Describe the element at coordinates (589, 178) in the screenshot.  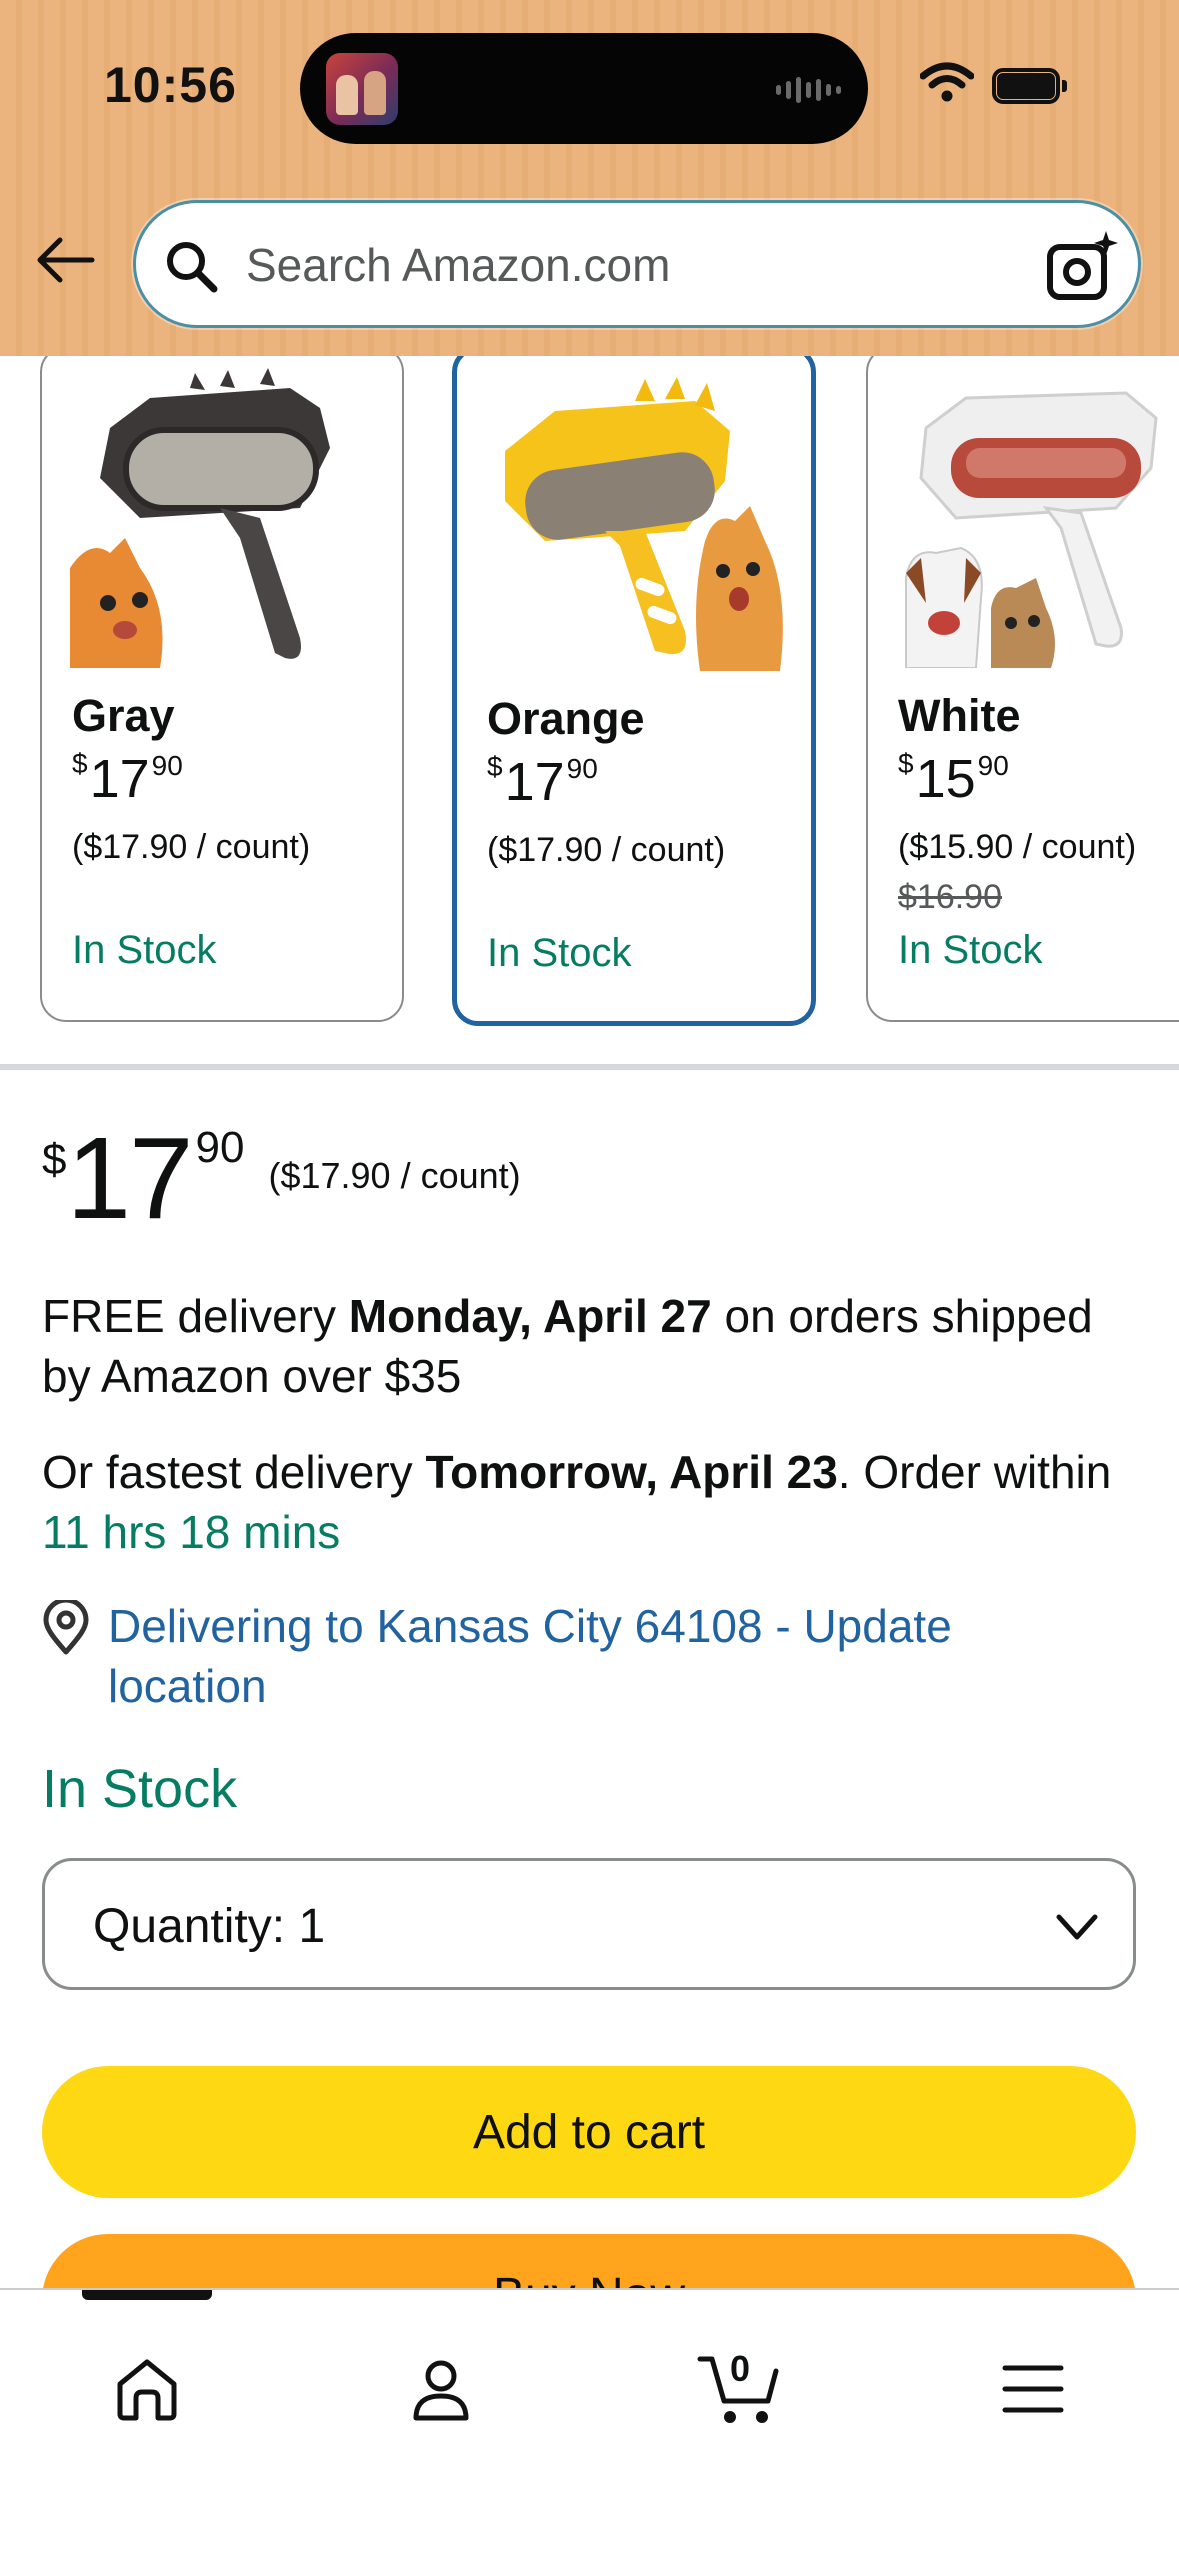
I see `app-header: 10:56` at that location.